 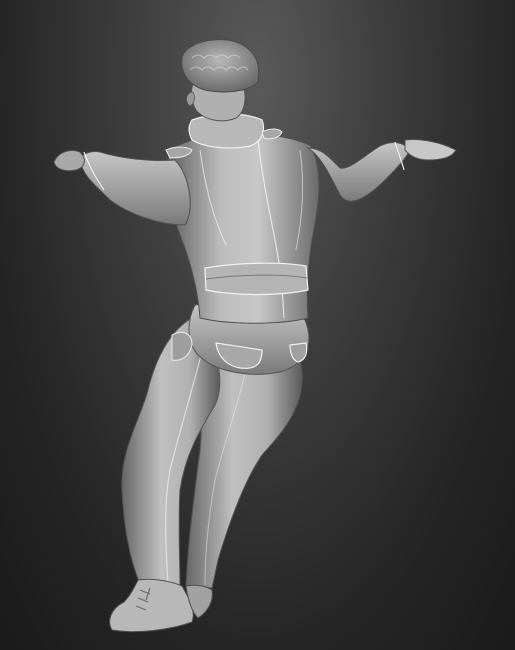 I want to click on right-arm, so click(x=358, y=172).